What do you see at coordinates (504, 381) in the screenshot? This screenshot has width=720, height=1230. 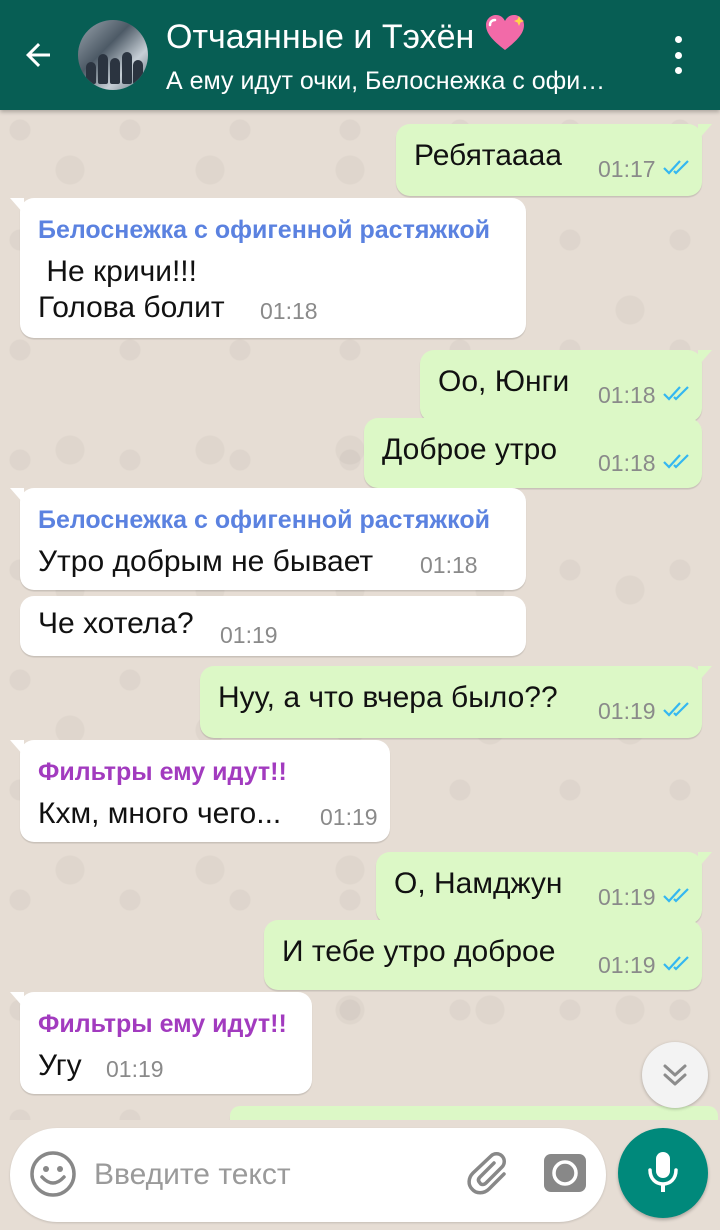 I see `message-text: Оо, Юнги` at bounding box center [504, 381].